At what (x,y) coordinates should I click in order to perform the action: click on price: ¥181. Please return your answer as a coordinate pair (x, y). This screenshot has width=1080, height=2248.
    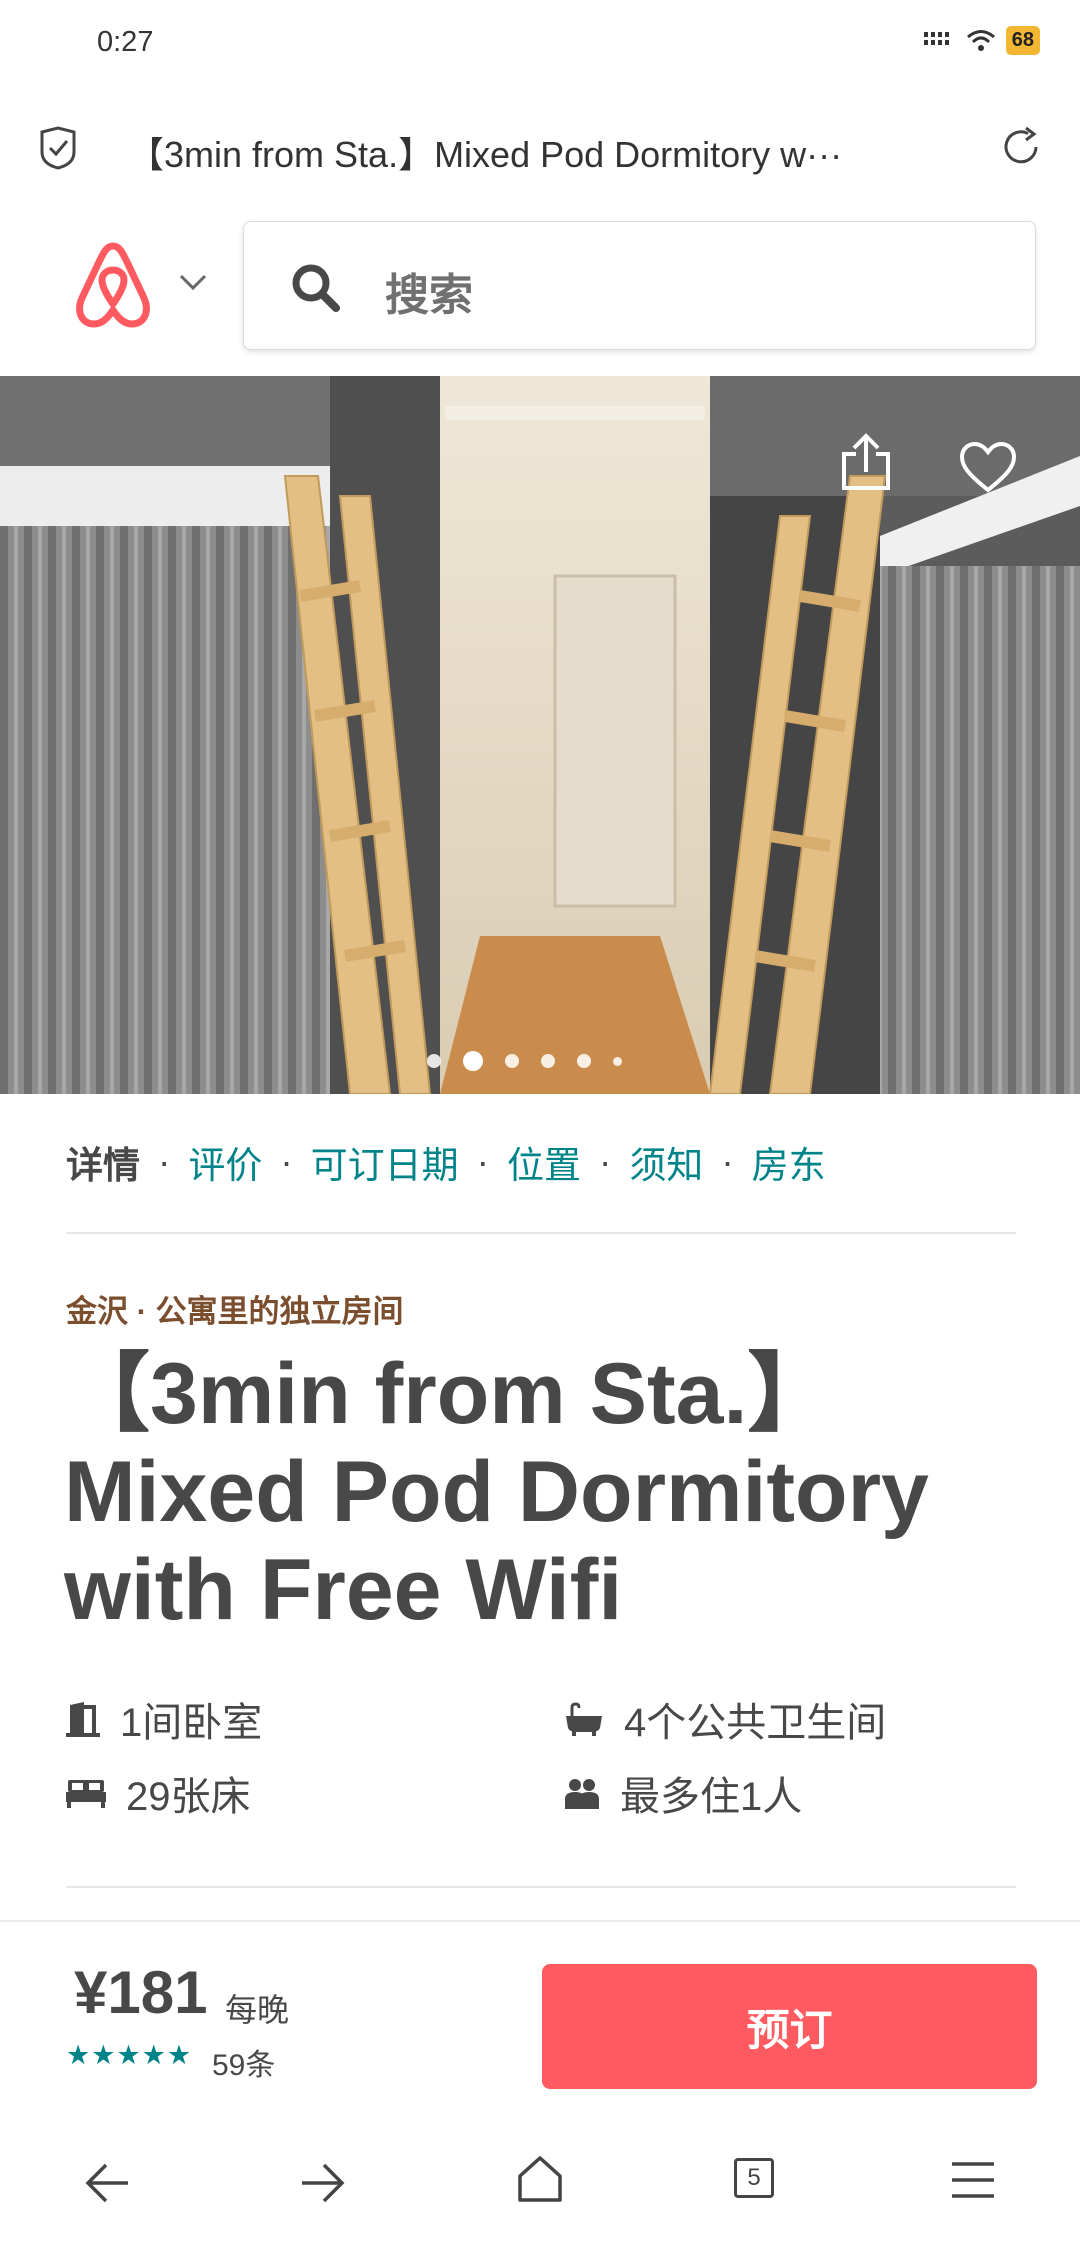
    Looking at the image, I should click on (141, 1992).